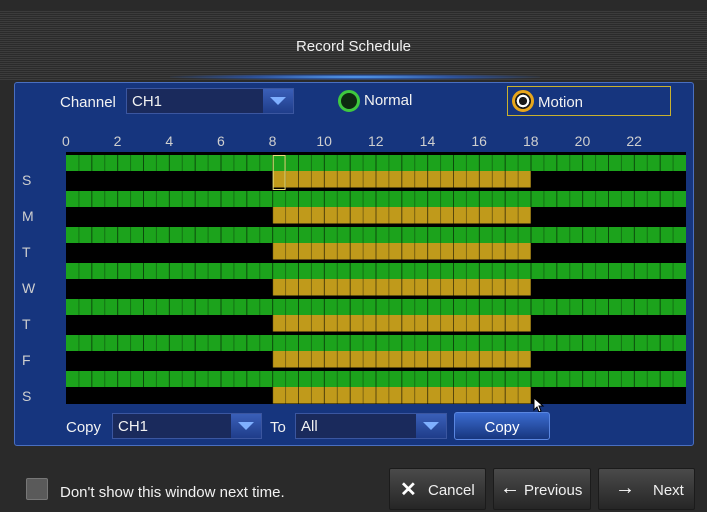 The image size is (707, 512). Describe the element at coordinates (589, 101) in the screenshot. I see `mode-motion-radio: Motion` at that location.